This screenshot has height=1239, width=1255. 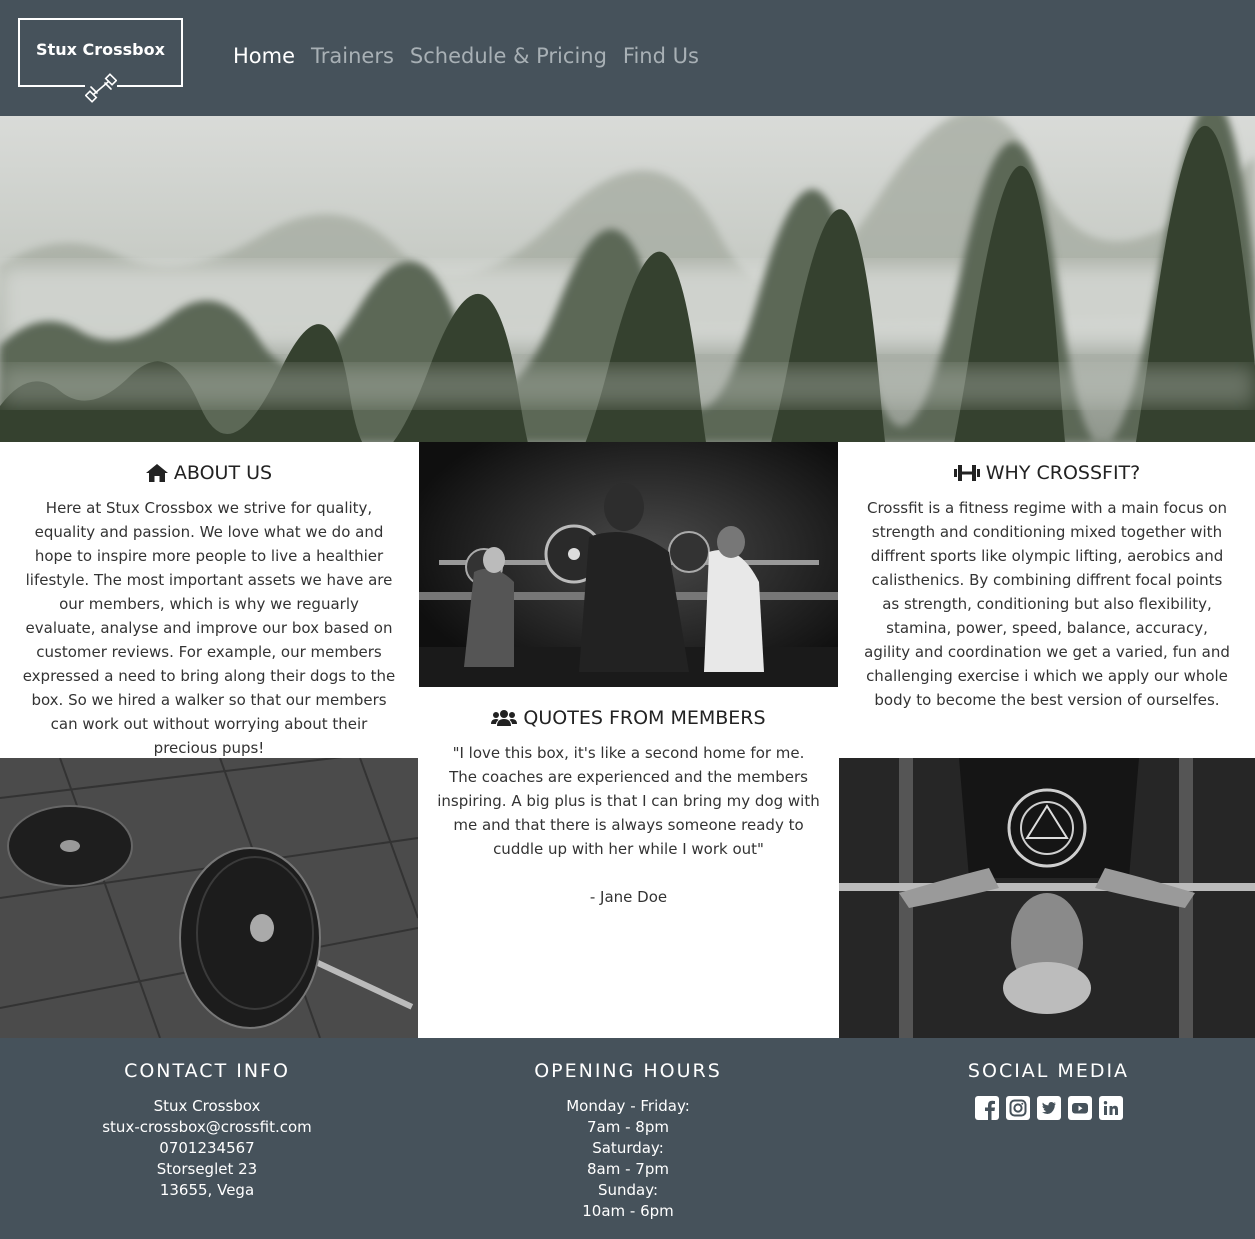 I want to click on hours-sunday-time: 10am - 6pm, so click(x=628, y=1211).